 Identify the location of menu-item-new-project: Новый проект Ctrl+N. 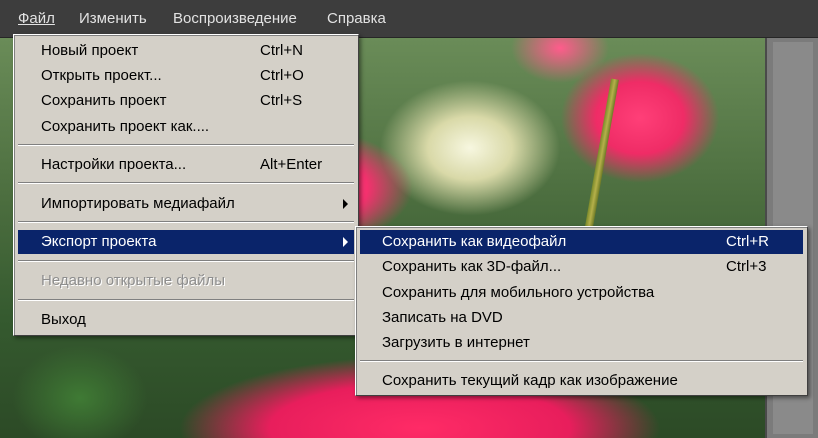
(186, 51).